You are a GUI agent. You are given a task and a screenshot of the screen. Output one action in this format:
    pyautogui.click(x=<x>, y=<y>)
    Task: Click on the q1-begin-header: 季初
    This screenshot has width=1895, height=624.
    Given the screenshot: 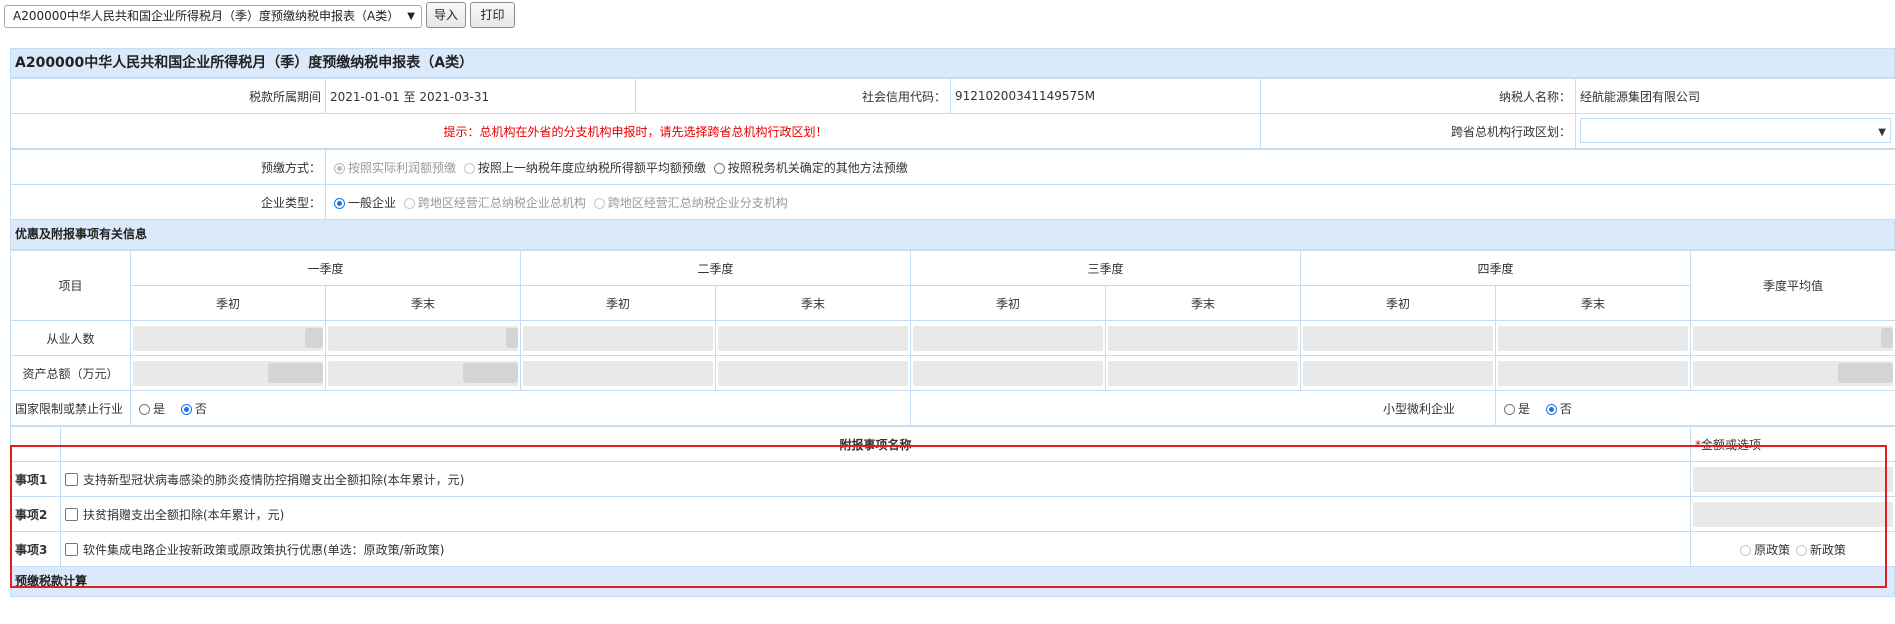 What is the action you would take?
    pyautogui.click(x=228, y=303)
    